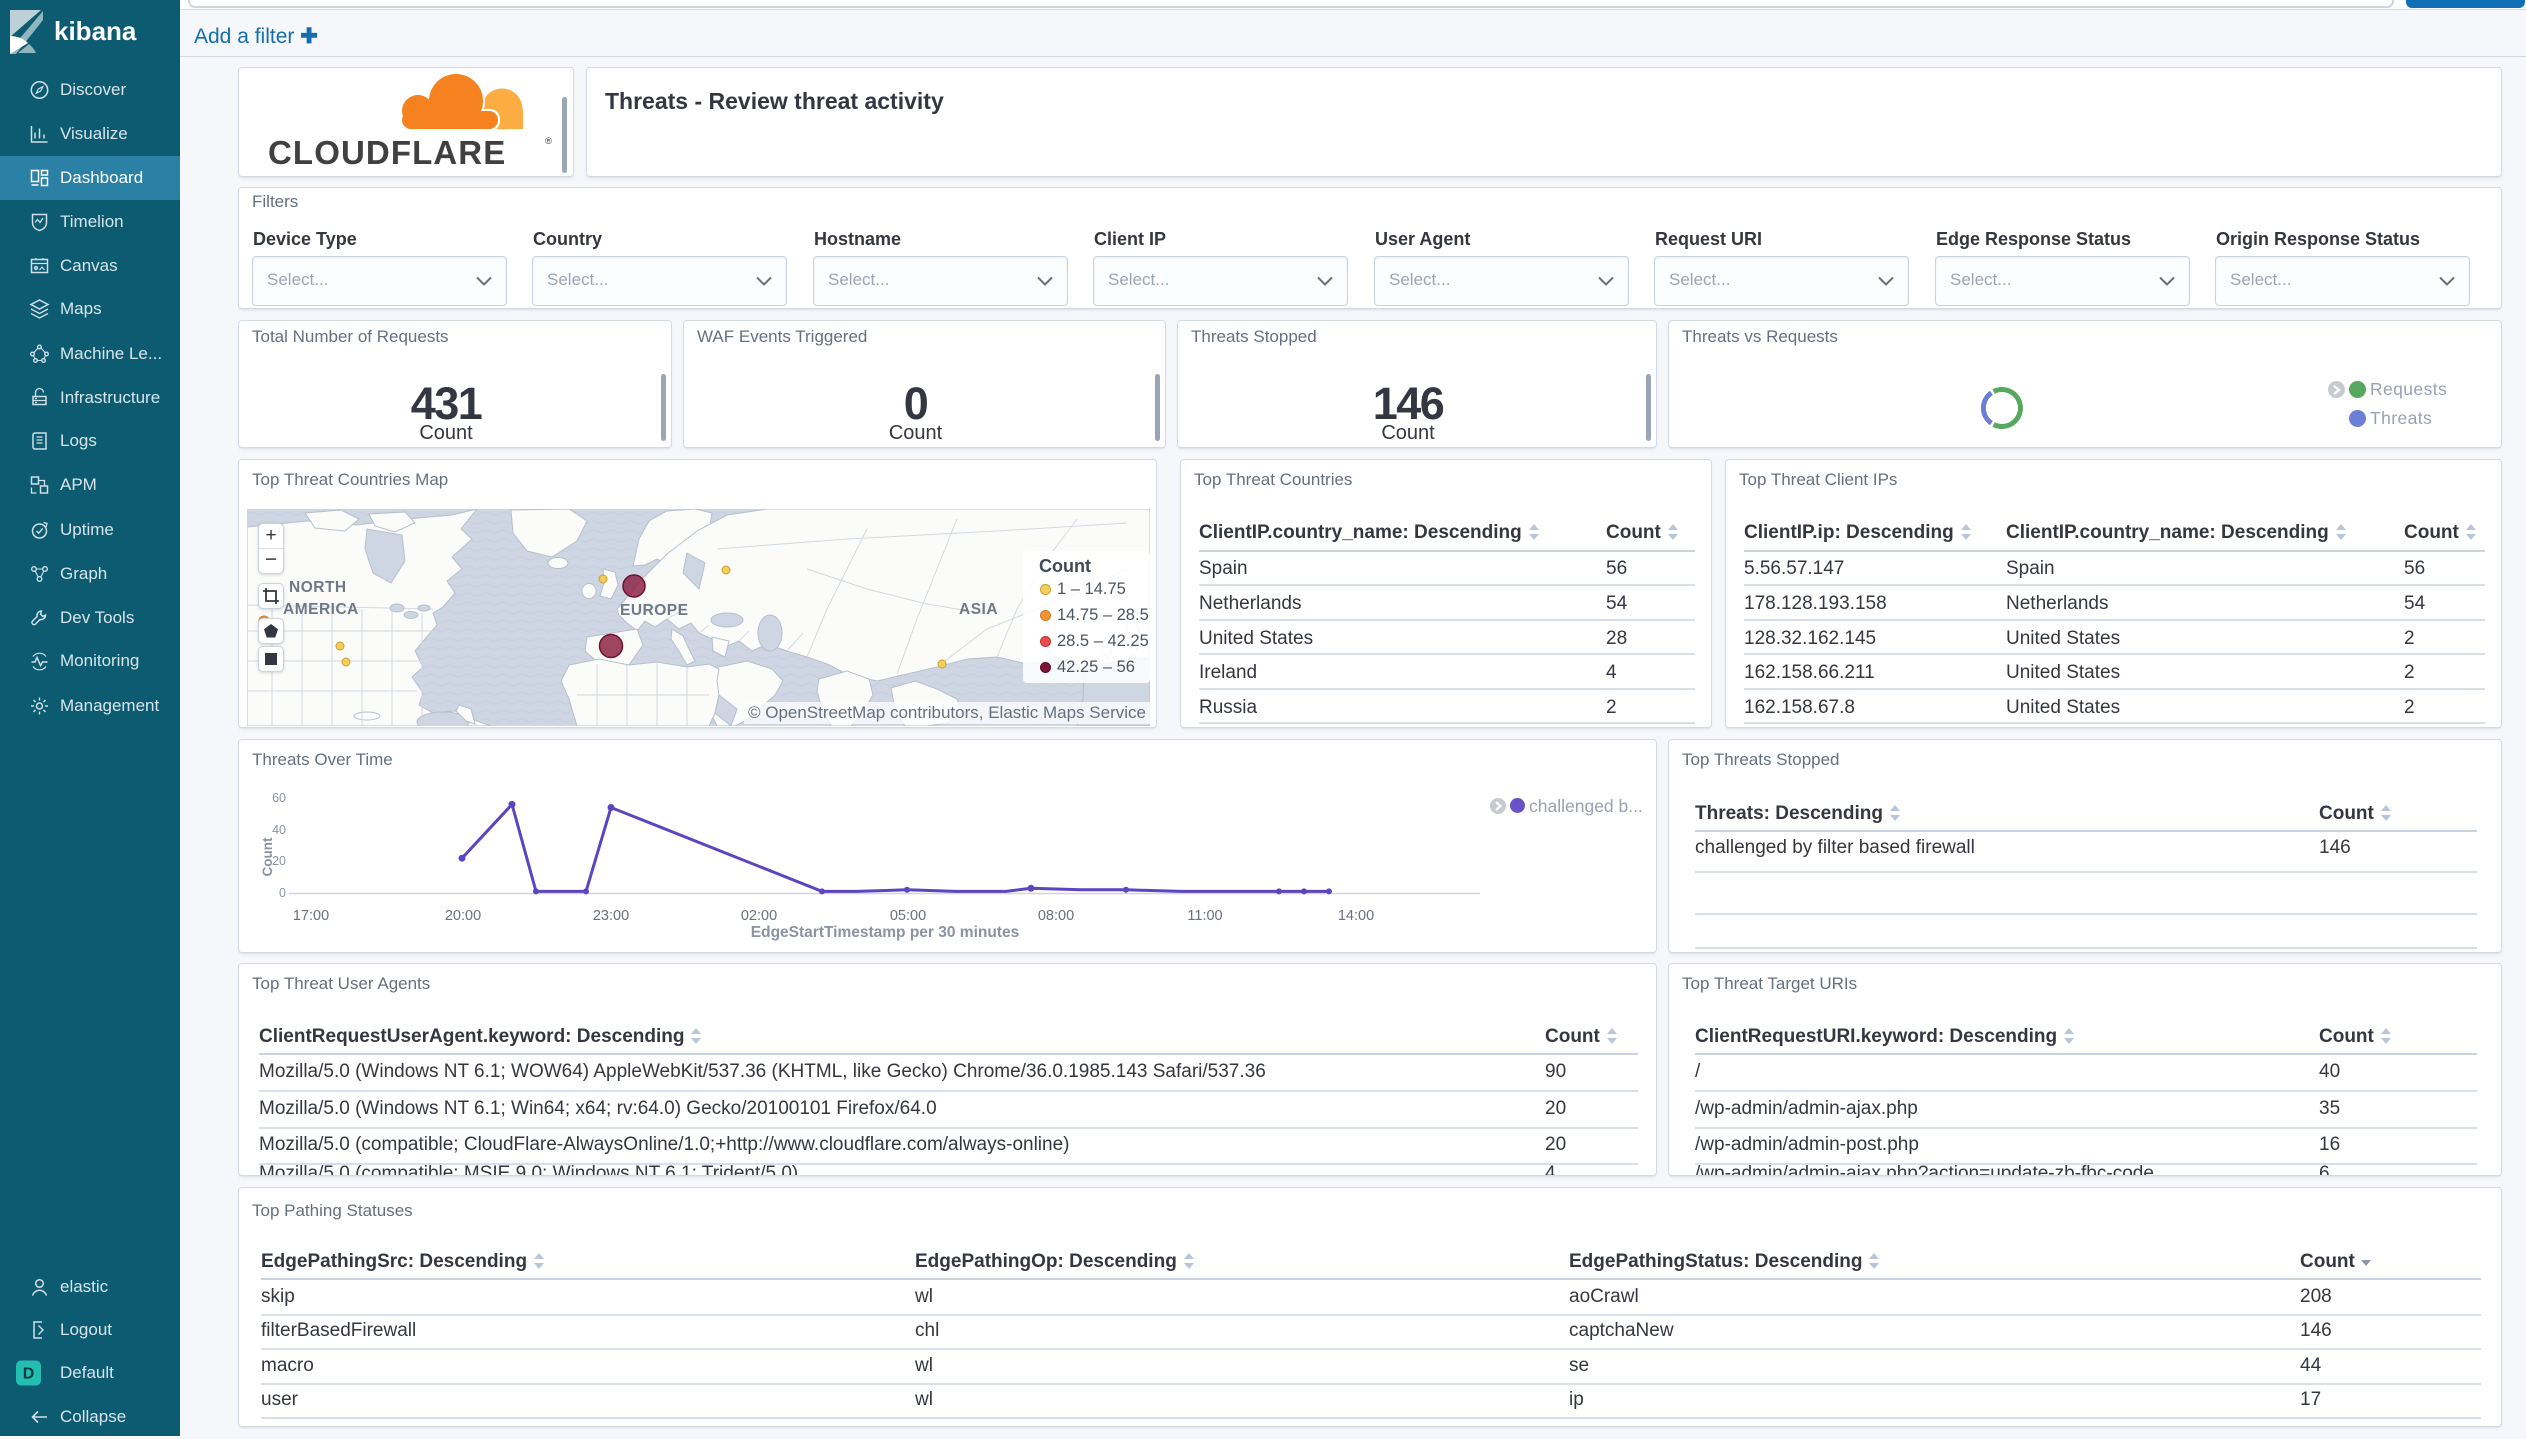  I want to click on svg-text: 60, so click(279, 798).